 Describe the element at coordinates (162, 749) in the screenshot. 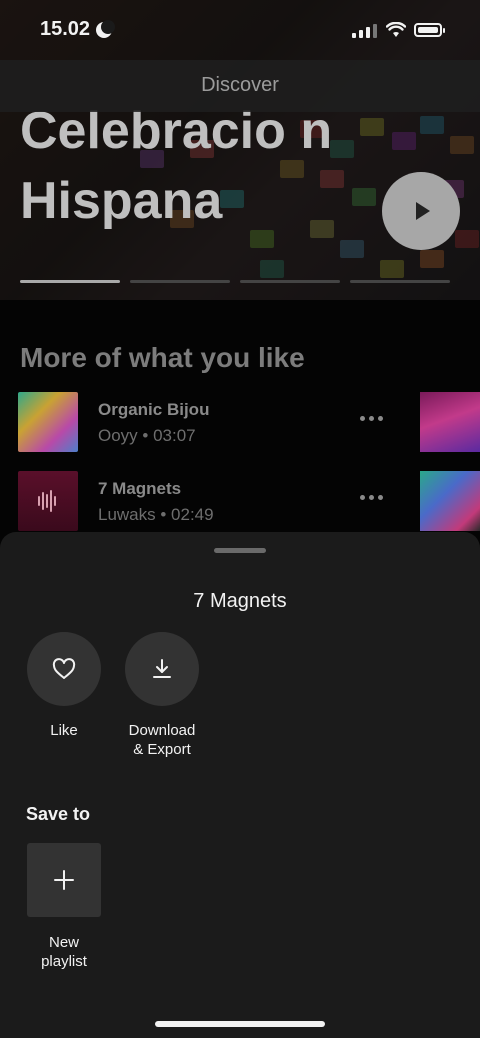

I see `download-label-line2: & Export` at that location.